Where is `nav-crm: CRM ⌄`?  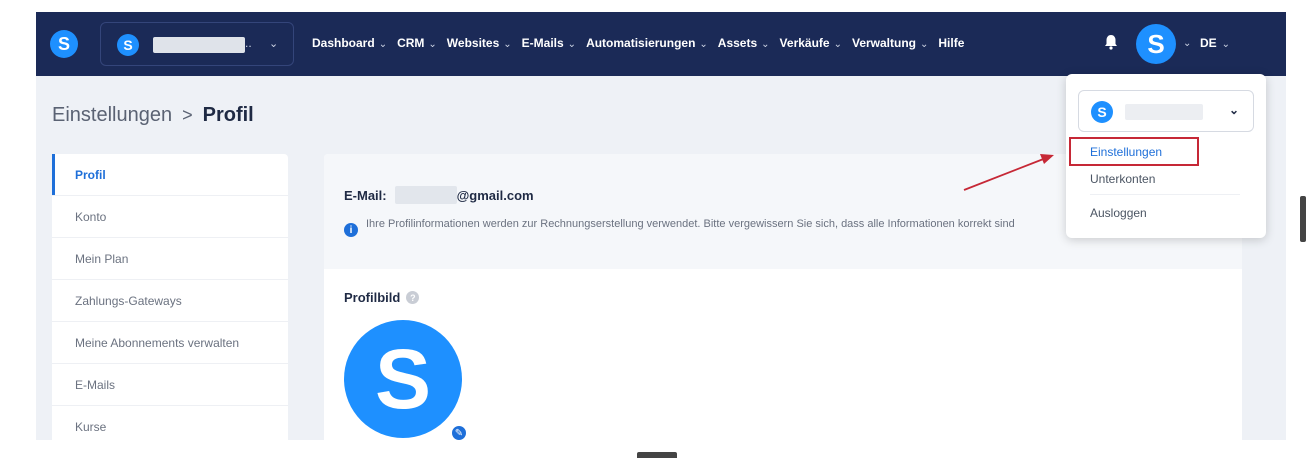 nav-crm: CRM ⌄ is located at coordinates (417, 43).